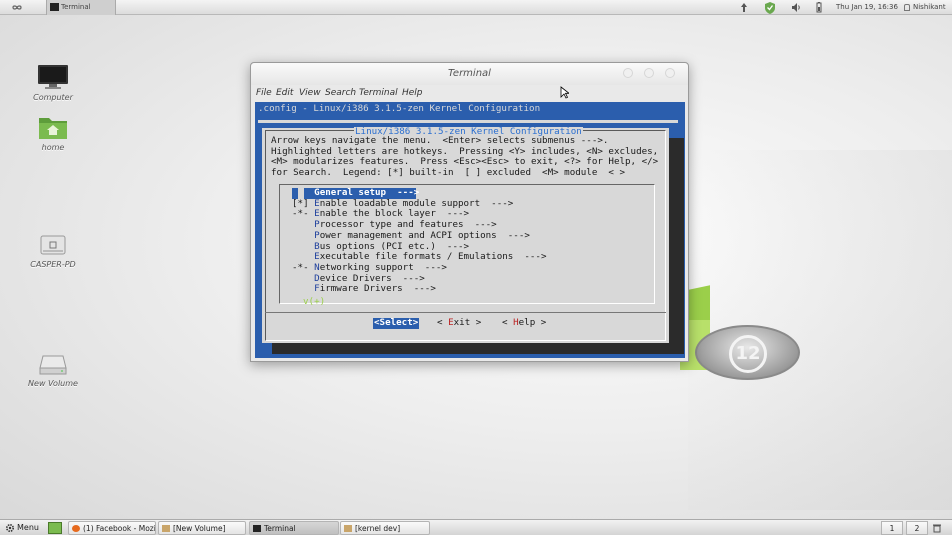 The height and width of the screenshot is (535, 952). I want to click on desktop-icon-computer: Computer, so click(53, 83).